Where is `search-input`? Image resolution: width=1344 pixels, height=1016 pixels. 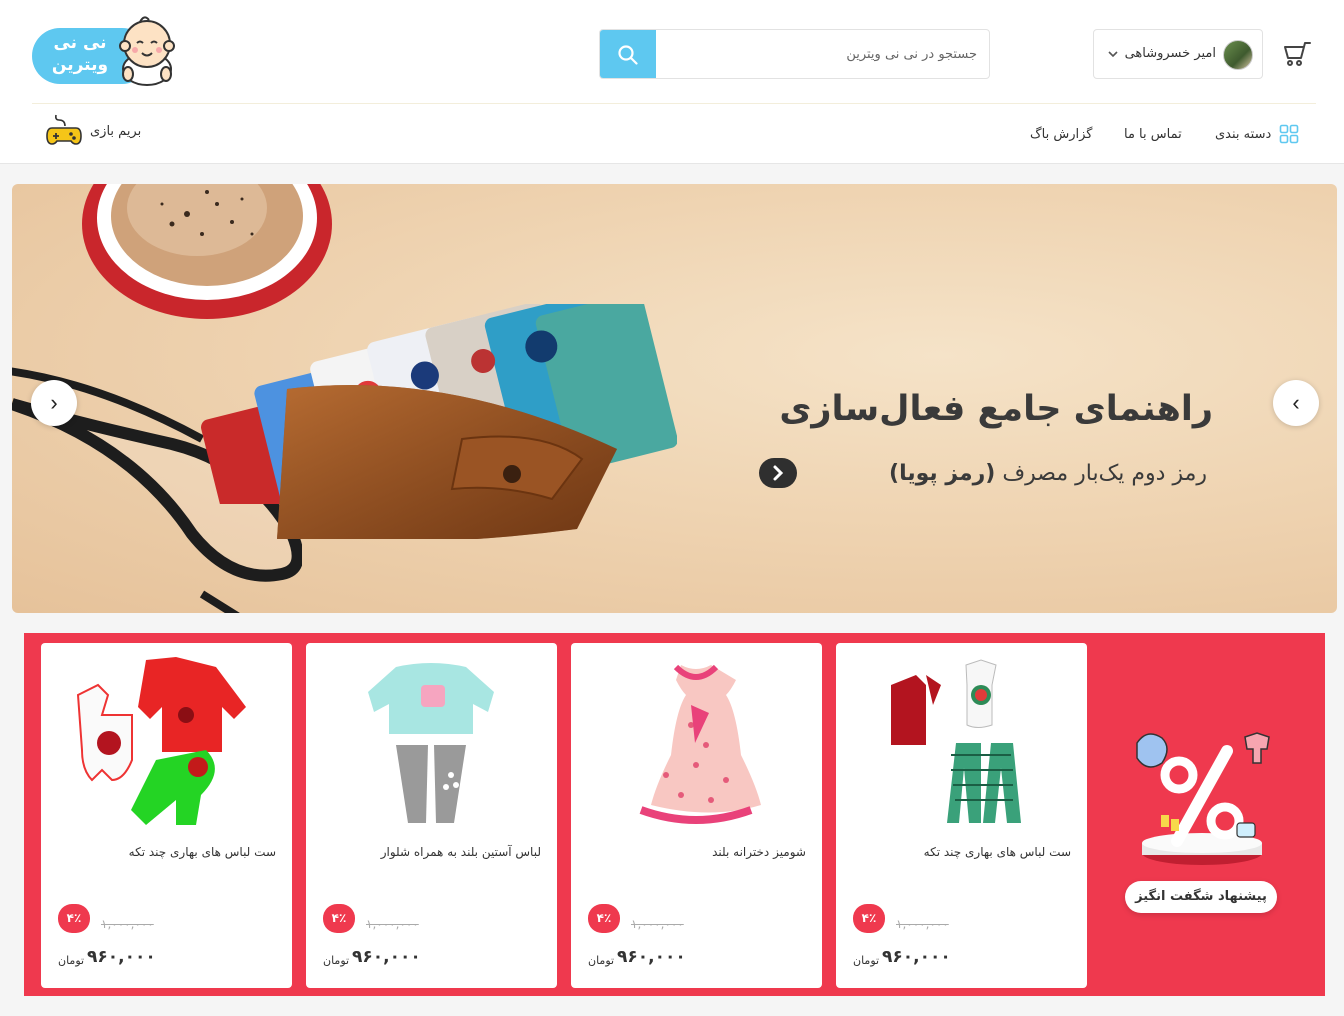
search-input is located at coordinates (822, 54).